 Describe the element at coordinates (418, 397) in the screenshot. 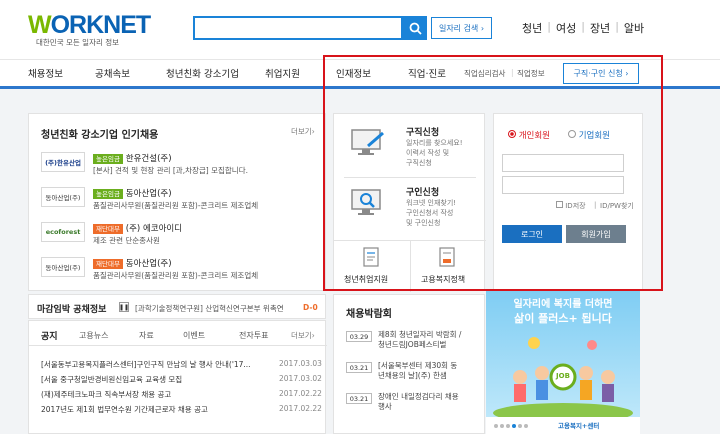

I see `fair-item: 장애인 내일정검다리 채용` at that location.